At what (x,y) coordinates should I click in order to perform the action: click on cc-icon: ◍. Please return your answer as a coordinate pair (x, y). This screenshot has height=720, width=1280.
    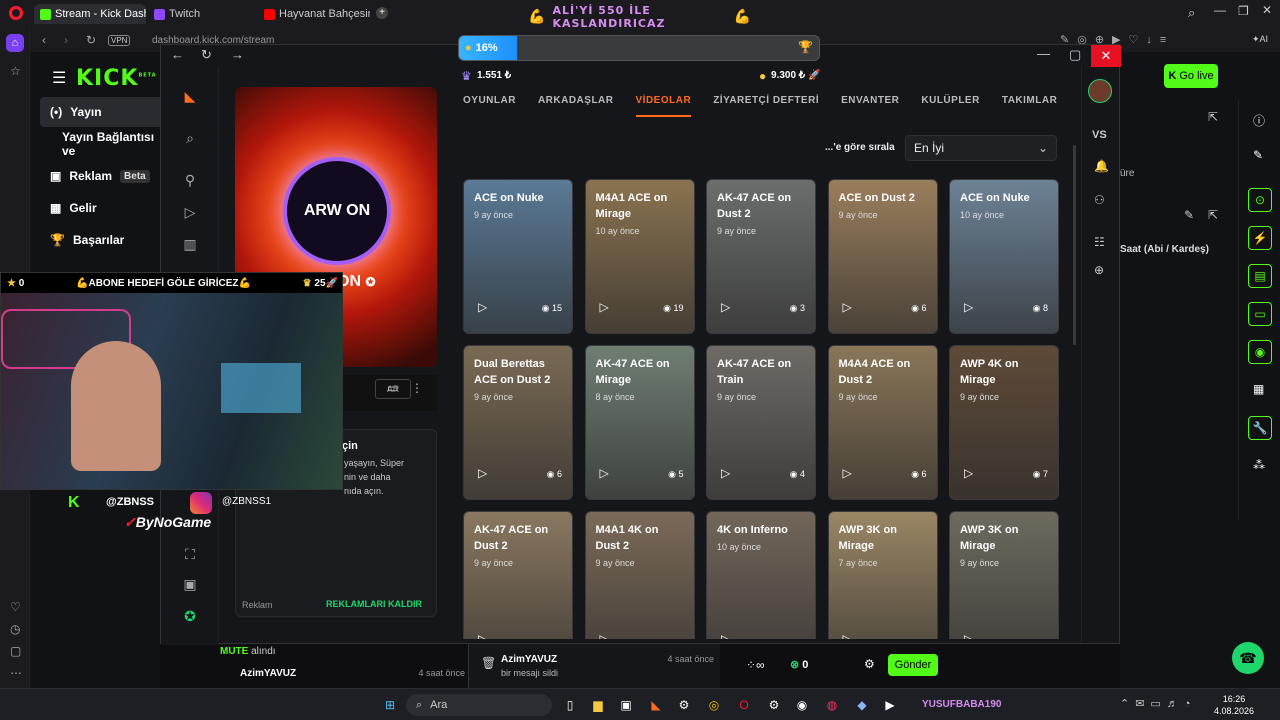
    Looking at the image, I should click on (832, 705).